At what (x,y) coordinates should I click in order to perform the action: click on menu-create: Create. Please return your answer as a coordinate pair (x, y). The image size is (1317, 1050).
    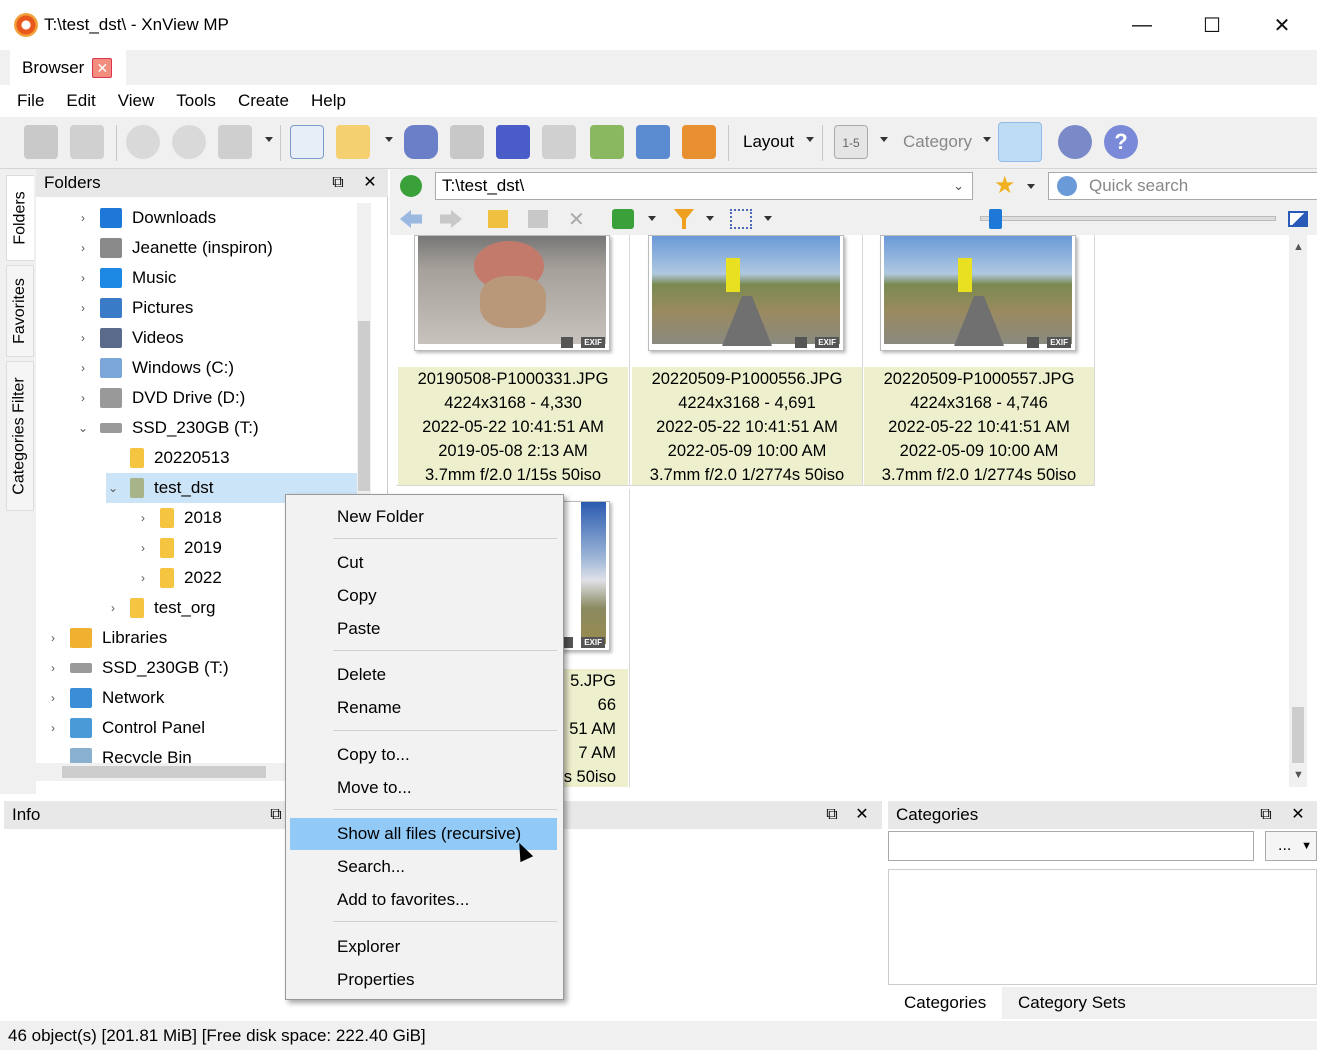
    Looking at the image, I should click on (263, 101).